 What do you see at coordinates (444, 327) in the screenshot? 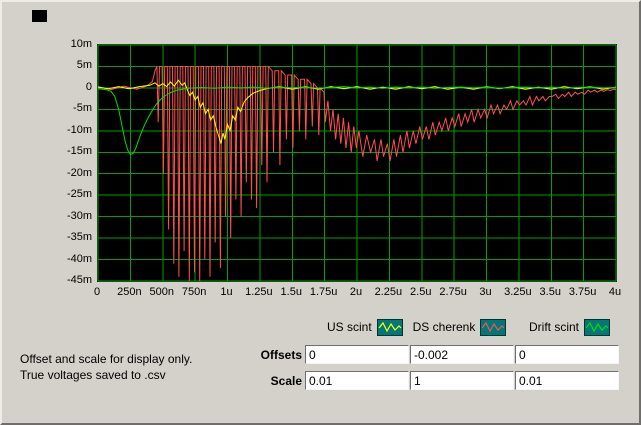
I see `legend-label: DS cherenk` at bounding box center [444, 327].